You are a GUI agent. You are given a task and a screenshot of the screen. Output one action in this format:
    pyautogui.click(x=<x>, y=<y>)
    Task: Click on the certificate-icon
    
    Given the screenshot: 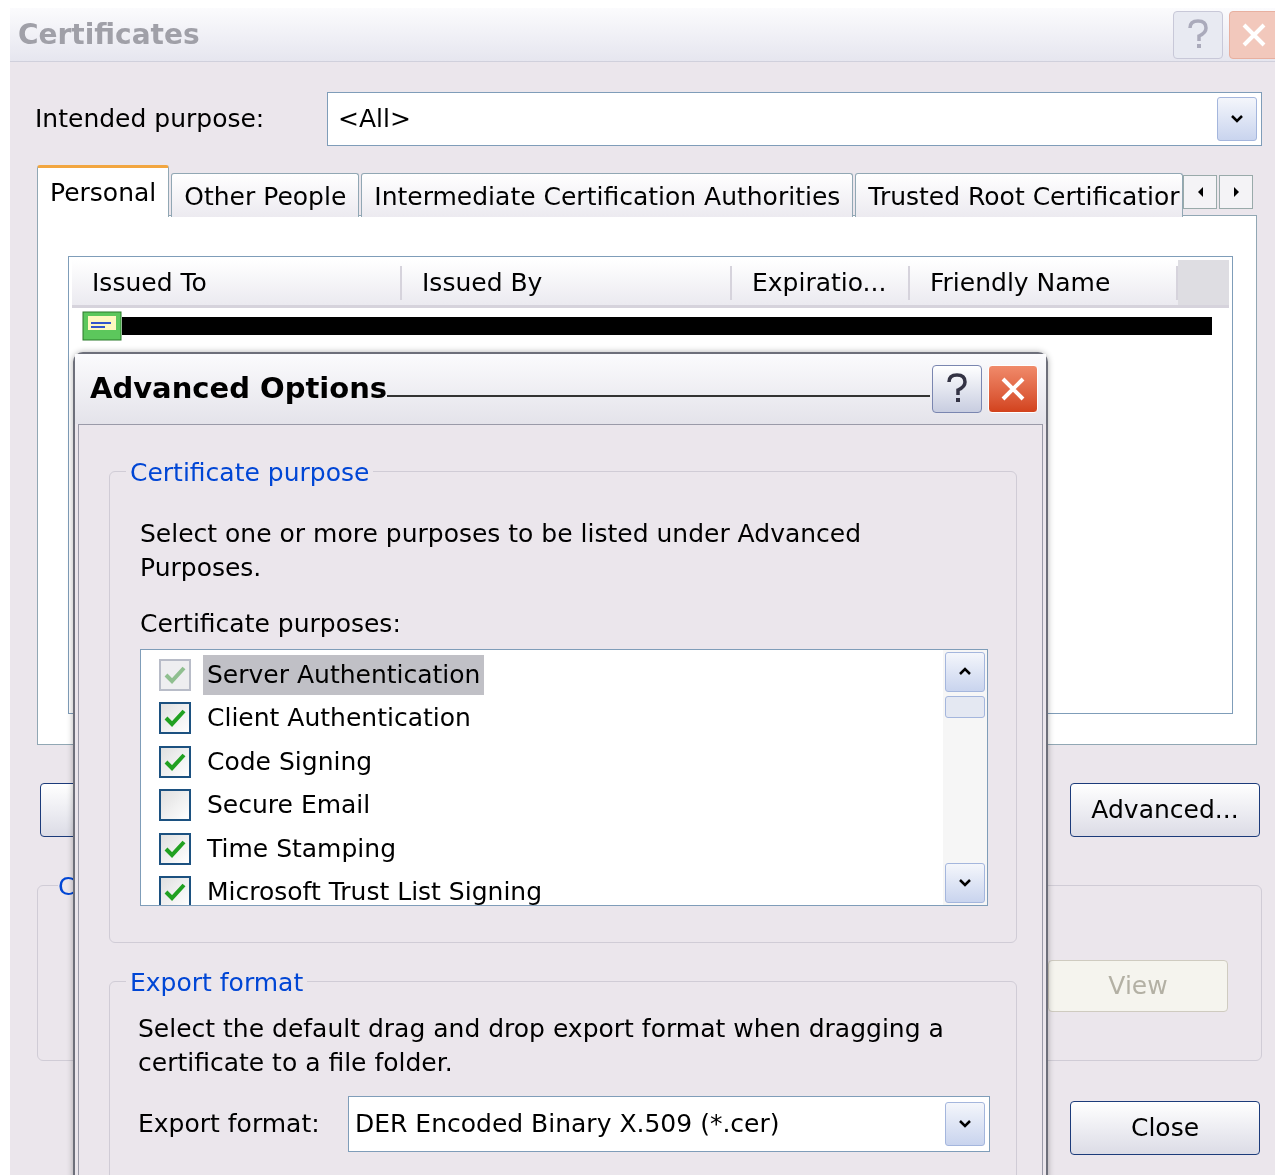 What is the action you would take?
    pyautogui.click(x=102, y=326)
    